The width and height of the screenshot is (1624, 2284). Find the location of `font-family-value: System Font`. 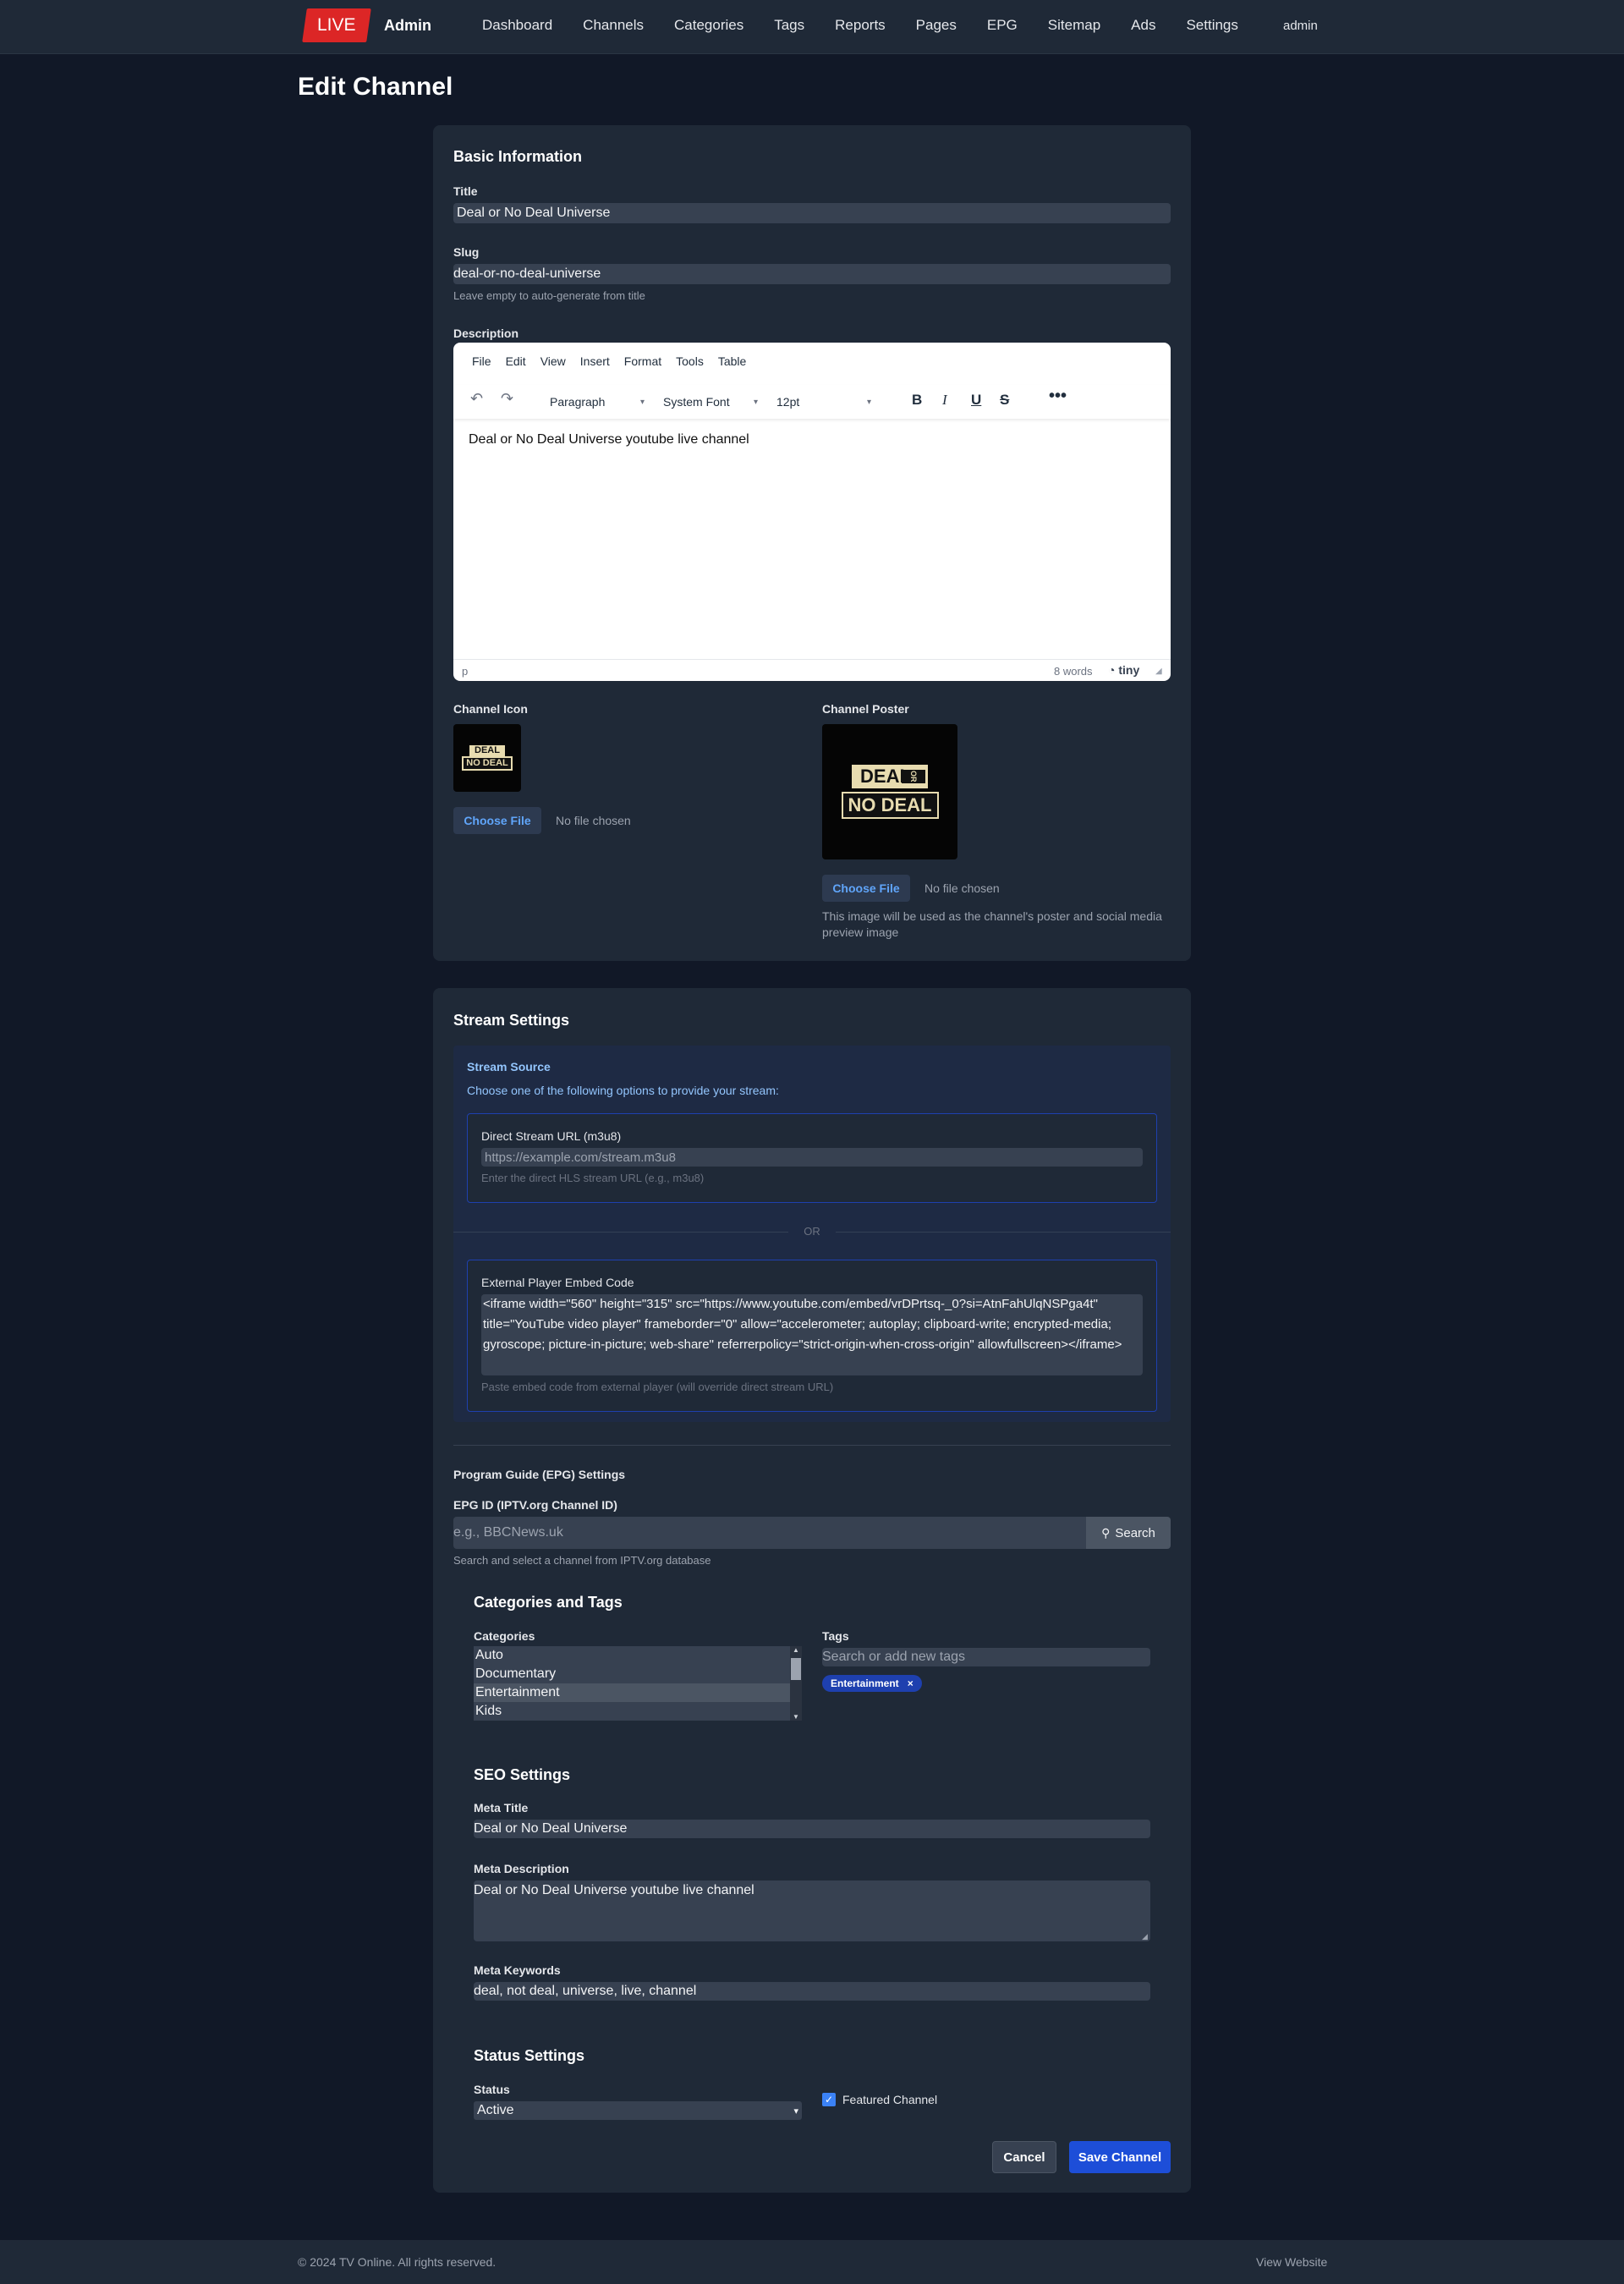

font-family-value: System Font is located at coordinates (697, 402).